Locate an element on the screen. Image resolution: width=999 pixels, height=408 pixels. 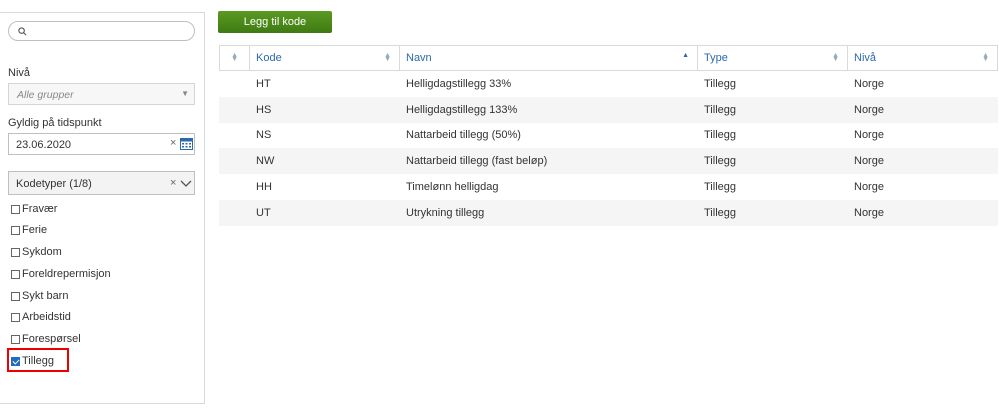
checkbox-label: Arbeidstid is located at coordinates (46, 317).